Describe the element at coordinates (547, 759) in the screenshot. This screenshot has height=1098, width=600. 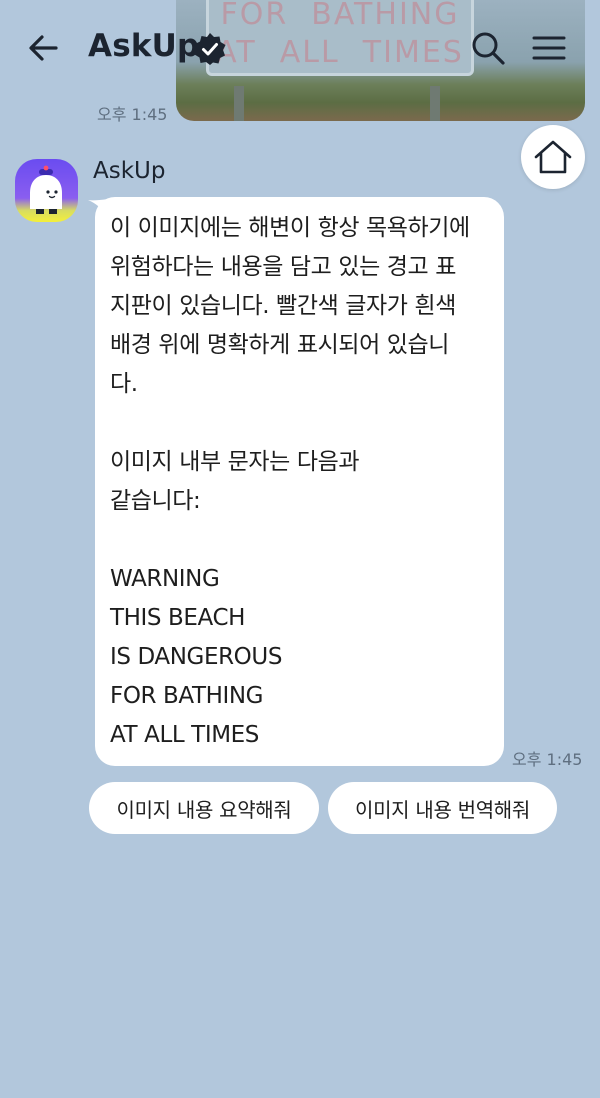
I see `message-time: 오후 1:45` at that location.